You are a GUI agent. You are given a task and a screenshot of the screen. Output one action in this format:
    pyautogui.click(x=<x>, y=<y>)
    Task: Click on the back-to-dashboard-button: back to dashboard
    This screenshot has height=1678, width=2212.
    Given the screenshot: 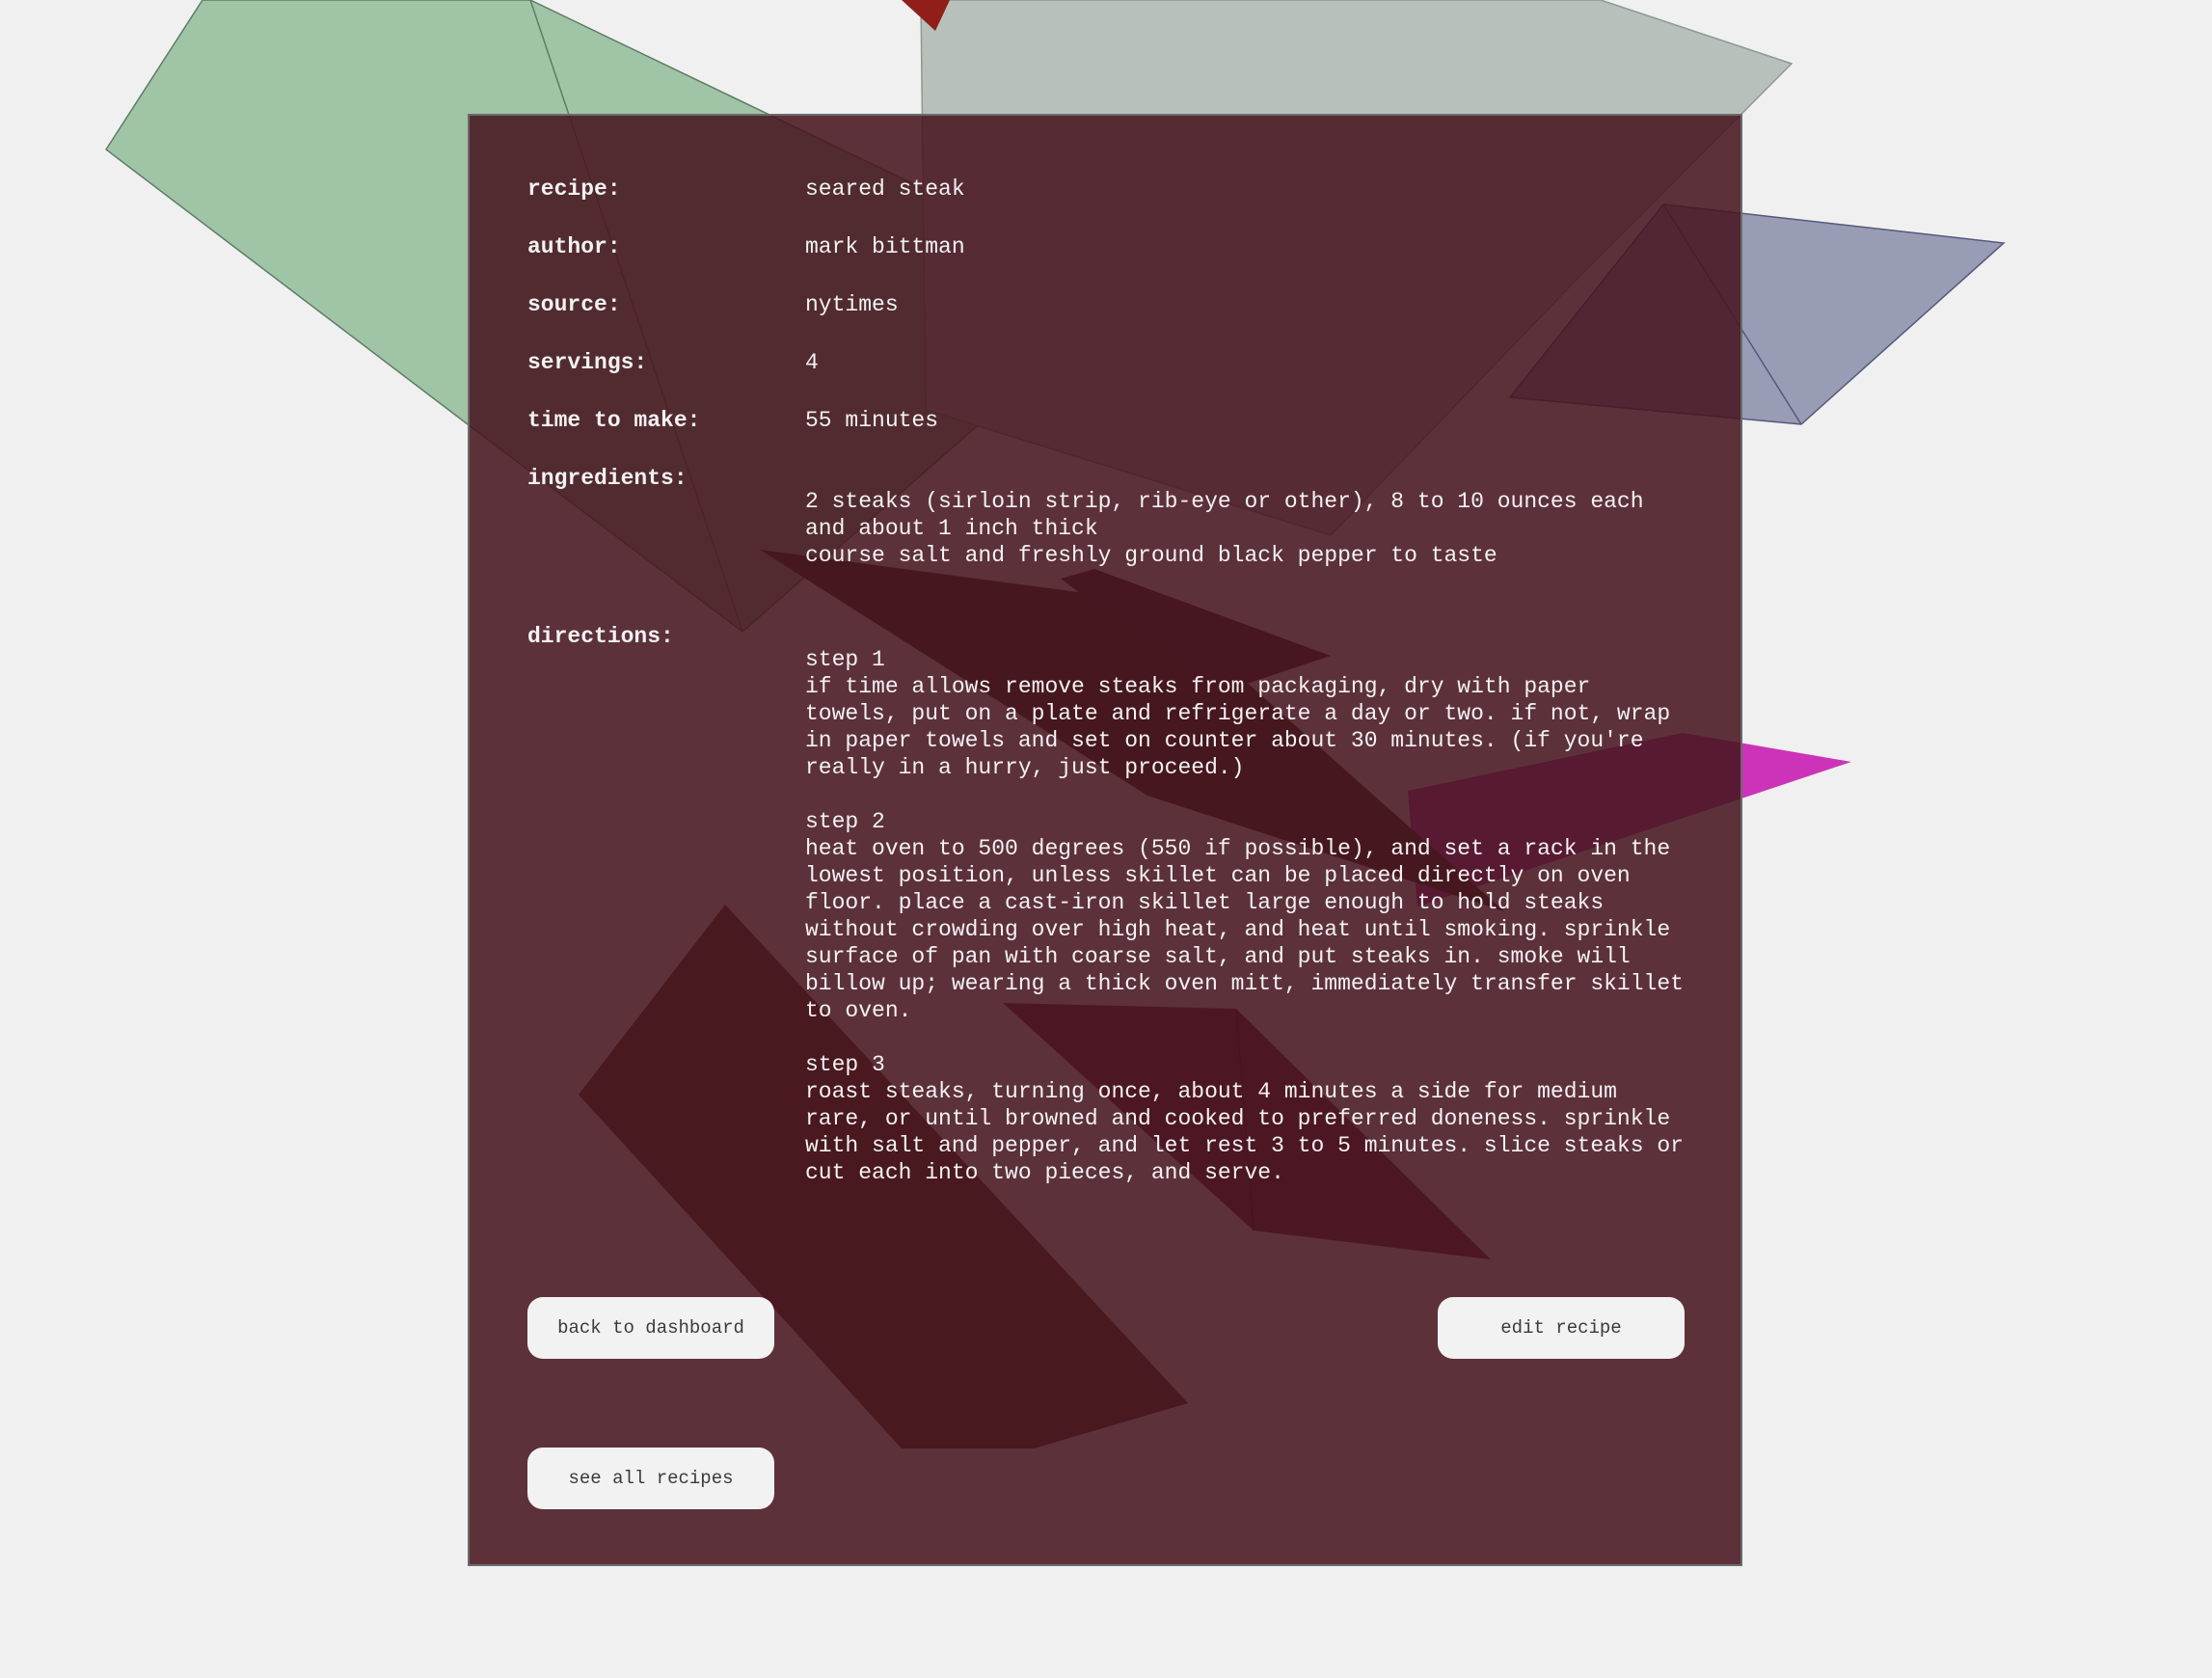 What is the action you would take?
    pyautogui.click(x=650, y=1328)
    